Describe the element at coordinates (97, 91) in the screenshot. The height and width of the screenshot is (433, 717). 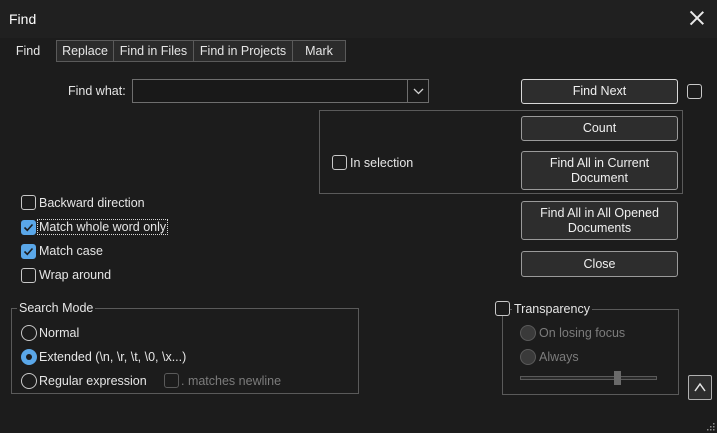
I see `find-what-label: Find what:` at that location.